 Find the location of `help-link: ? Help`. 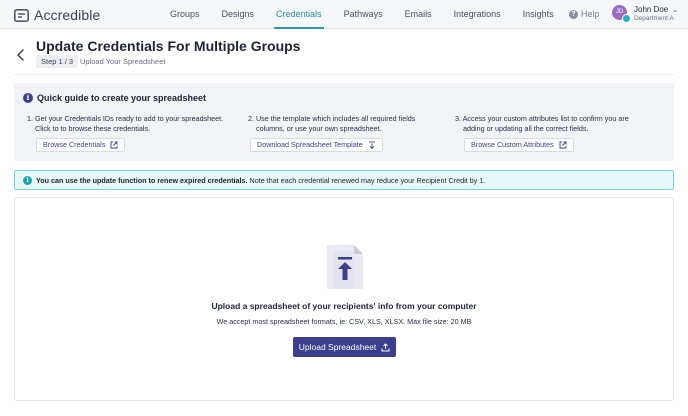

help-link: ? Help is located at coordinates (584, 14).